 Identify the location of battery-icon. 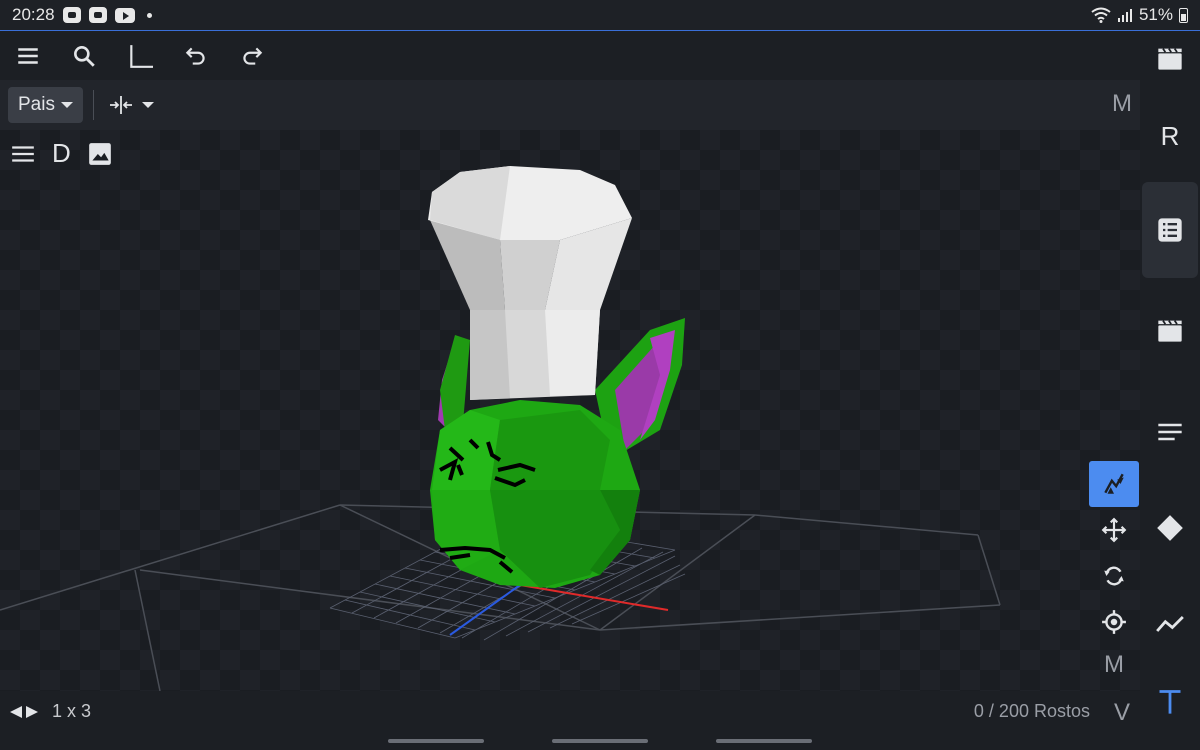
(1183, 15).